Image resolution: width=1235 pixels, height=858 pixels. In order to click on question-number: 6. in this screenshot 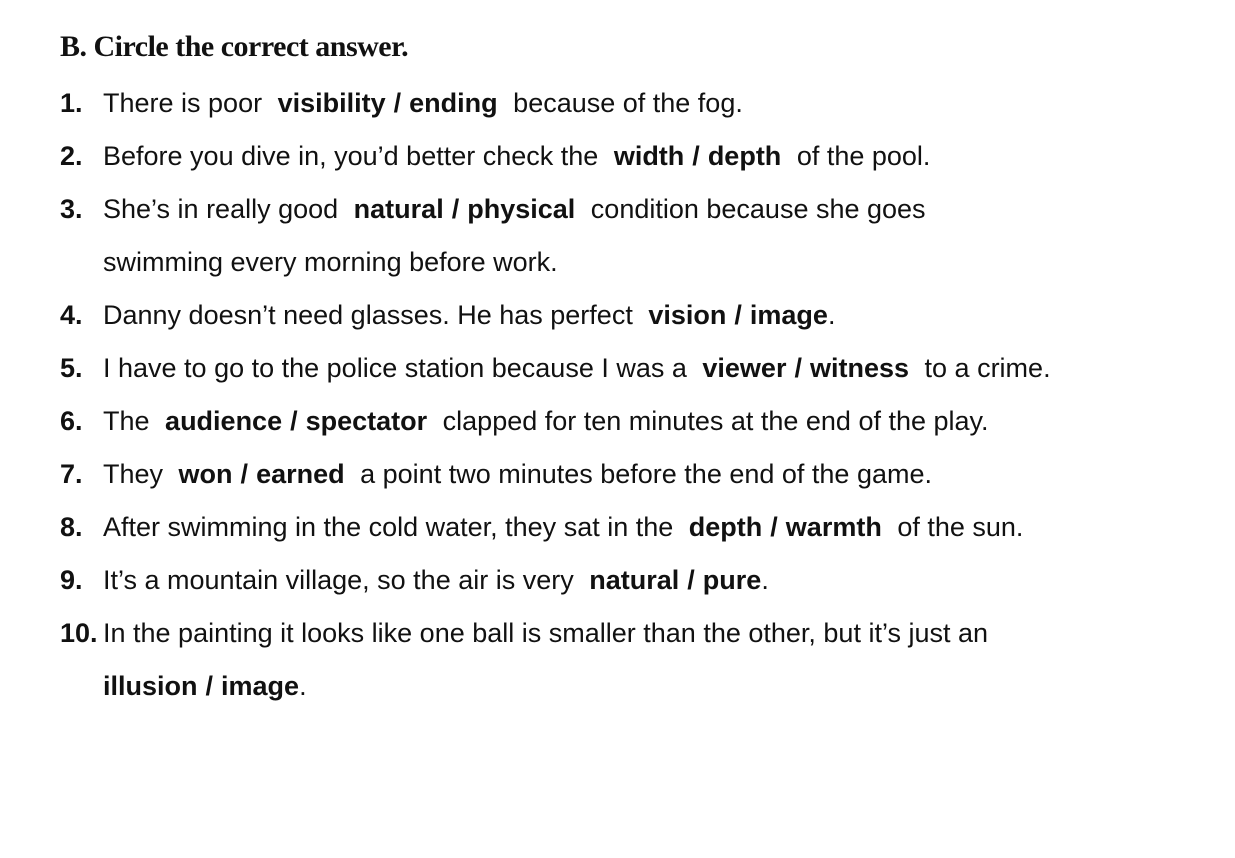, I will do `click(71, 421)`.